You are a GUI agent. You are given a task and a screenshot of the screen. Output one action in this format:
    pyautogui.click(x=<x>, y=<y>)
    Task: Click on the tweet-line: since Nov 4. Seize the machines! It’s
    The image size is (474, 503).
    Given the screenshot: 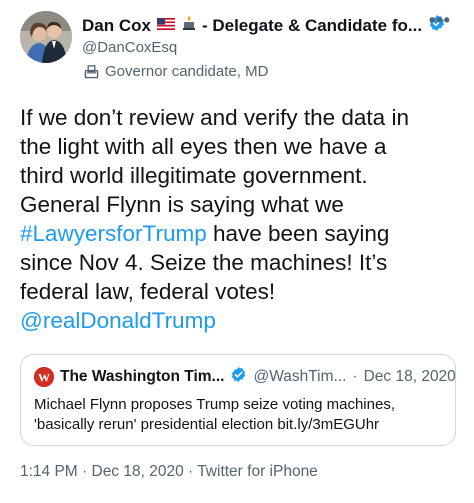 What is the action you would take?
    pyautogui.click(x=204, y=262)
    